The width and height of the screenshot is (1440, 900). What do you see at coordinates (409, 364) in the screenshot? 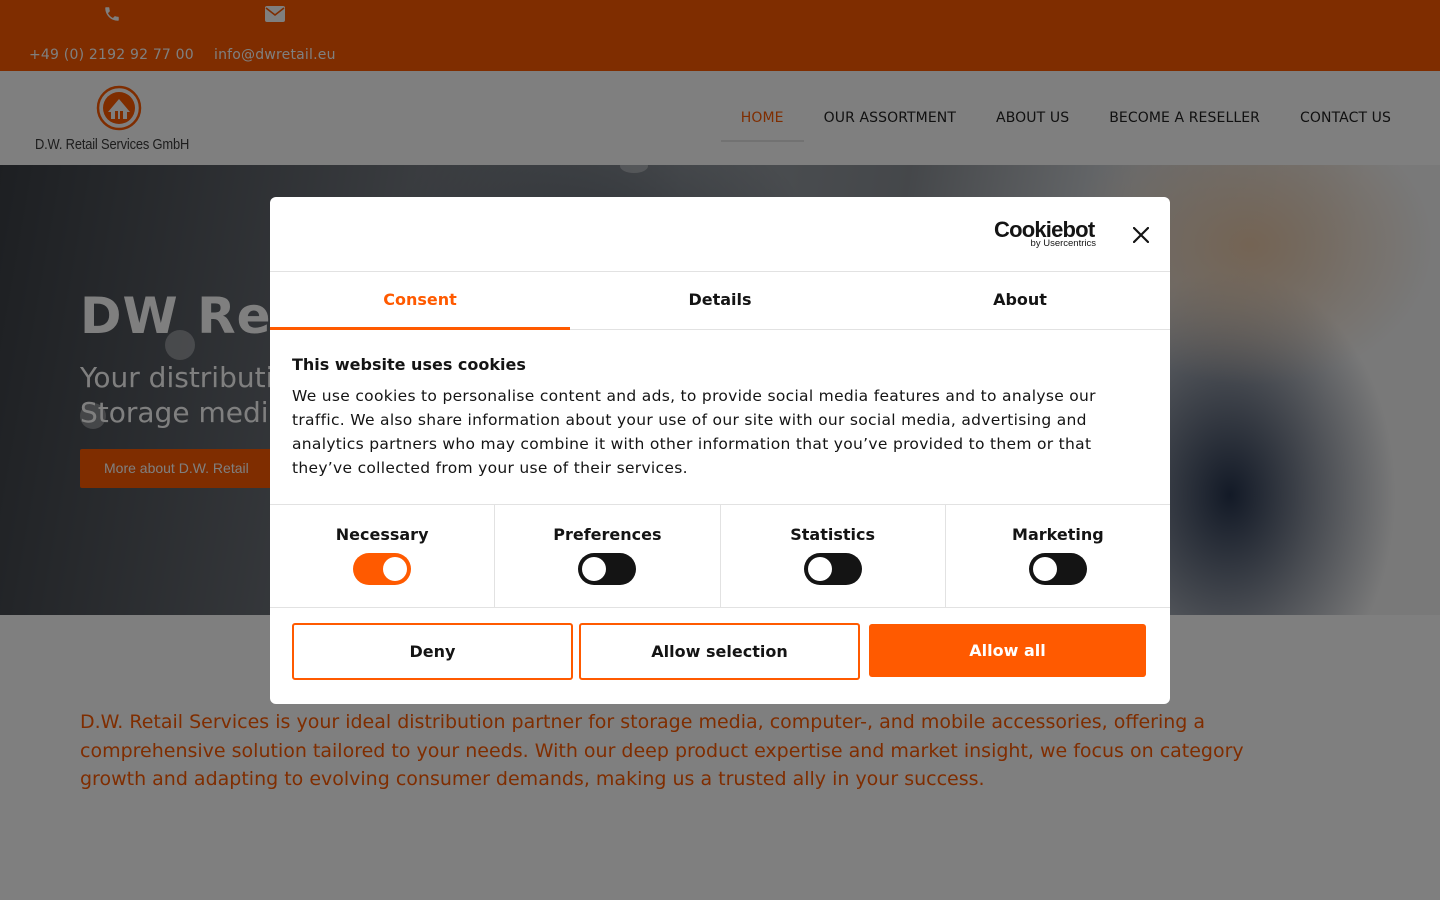
I see `dialog-title: This website uses cookies` at bounding box center [409, 364].